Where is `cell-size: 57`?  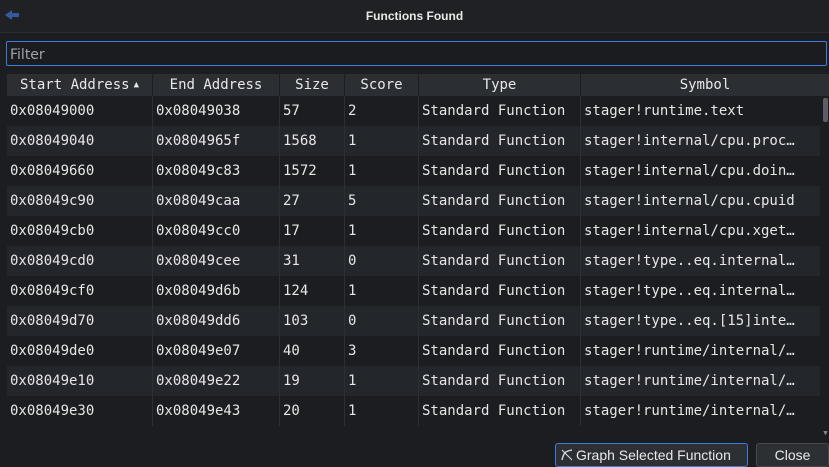 cell-size: 57 is located at coordinates (312, 111).